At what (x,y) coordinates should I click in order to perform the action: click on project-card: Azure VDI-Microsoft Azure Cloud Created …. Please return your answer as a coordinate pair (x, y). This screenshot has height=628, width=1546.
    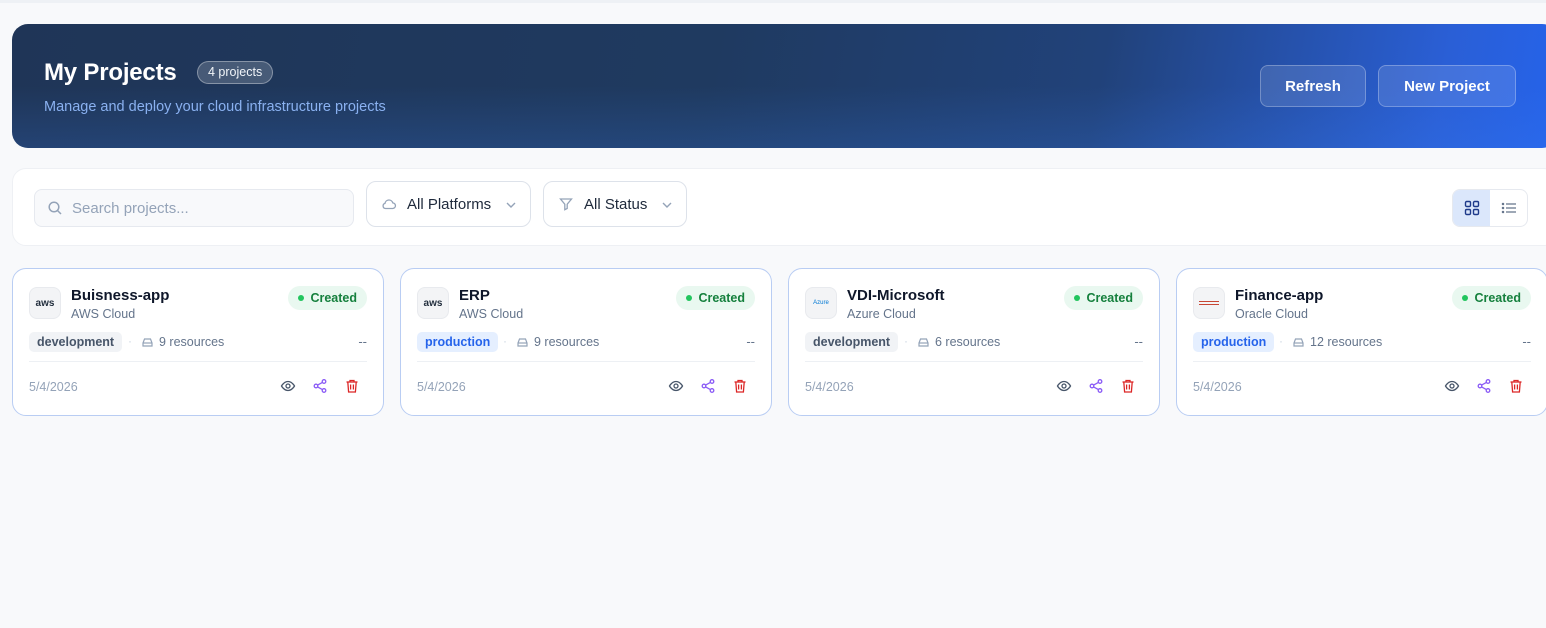
    Looking at the image, I should click on (974, 342).